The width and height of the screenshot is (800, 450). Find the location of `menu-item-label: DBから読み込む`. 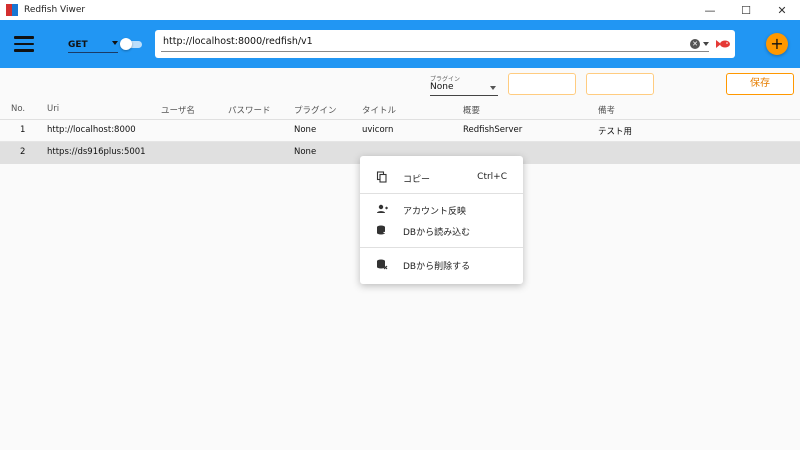

menu-item-label: DBから読み込む is located at coordinates (437, 233).